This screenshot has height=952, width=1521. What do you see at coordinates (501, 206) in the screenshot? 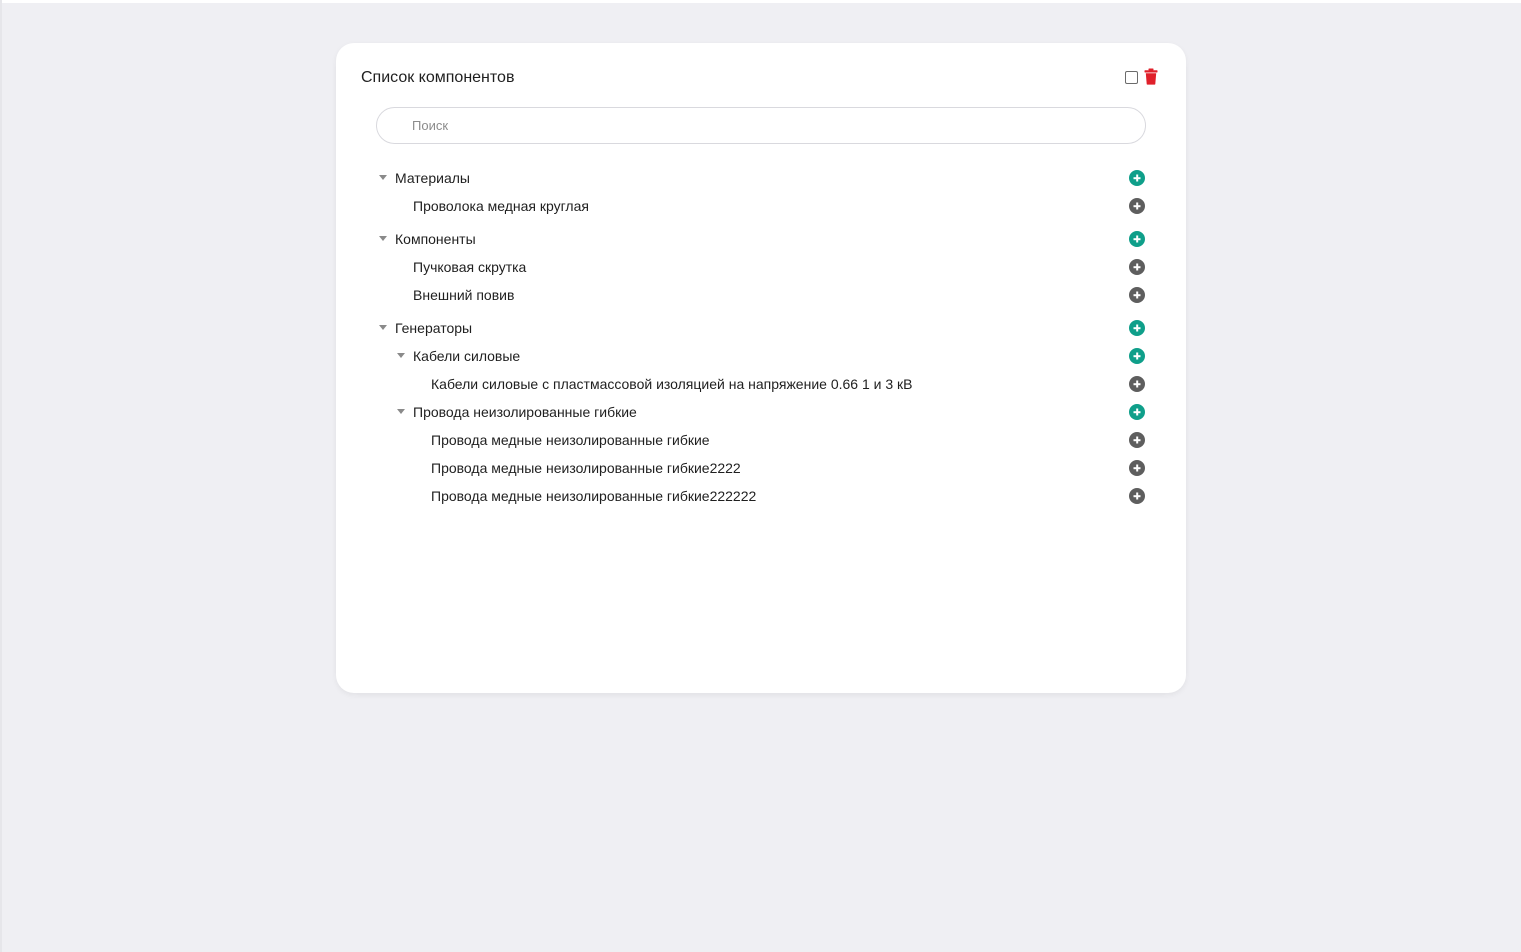
I see `tree-leaf-label: Проволока медная круглая` at bounding box center [501, 206].